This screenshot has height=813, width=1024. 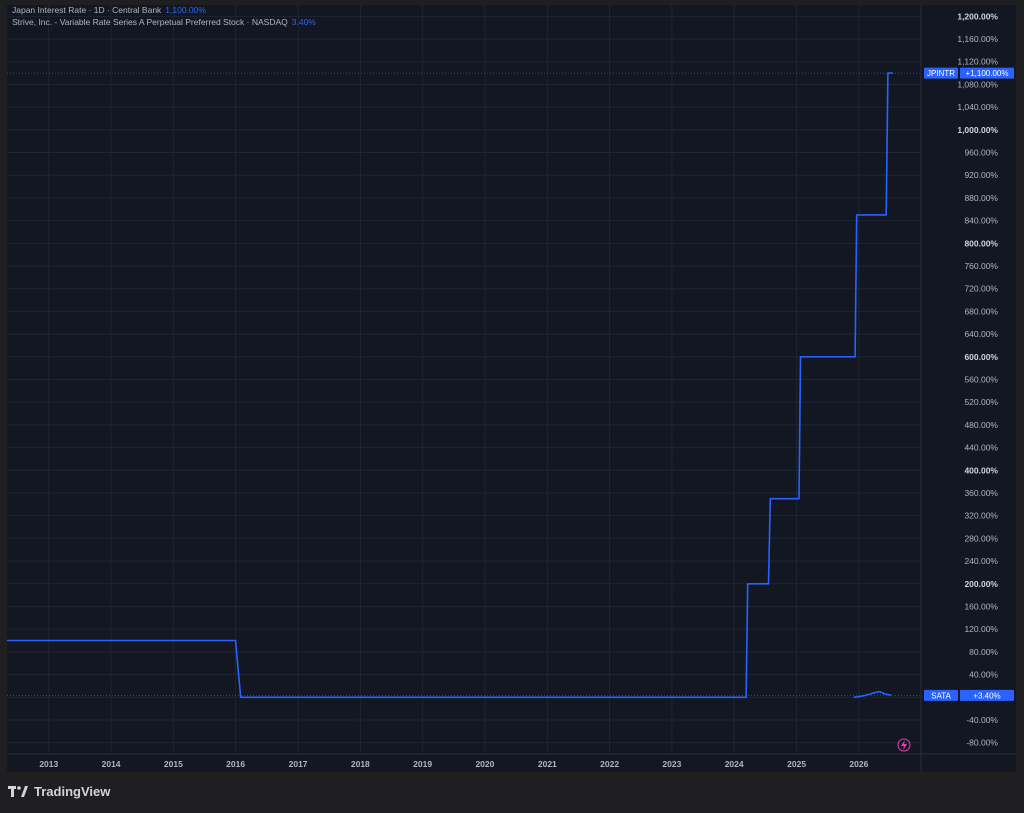 What do you see at coordinates (981, 448) in the screenshot?
I see `y-tick-label: 440.00%` at bounding box center [981, 448].